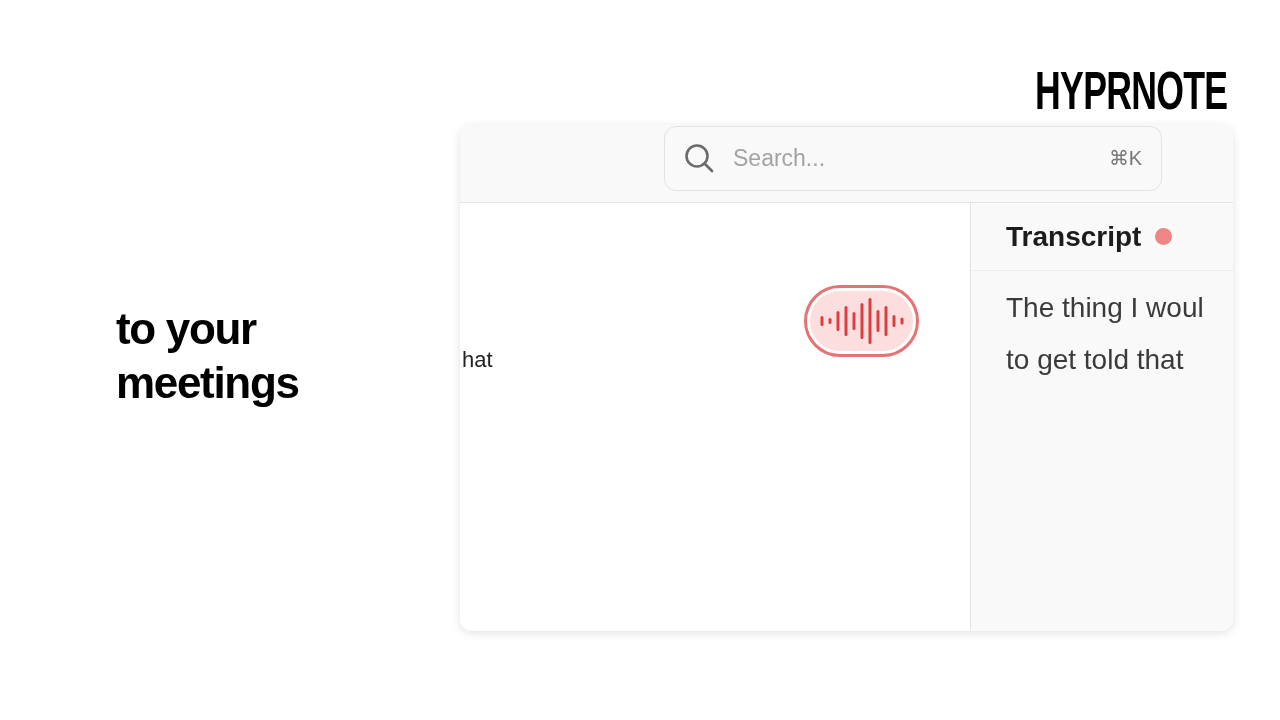  I want to click on transcript-line: The thing I woul, so click(1105, 308).